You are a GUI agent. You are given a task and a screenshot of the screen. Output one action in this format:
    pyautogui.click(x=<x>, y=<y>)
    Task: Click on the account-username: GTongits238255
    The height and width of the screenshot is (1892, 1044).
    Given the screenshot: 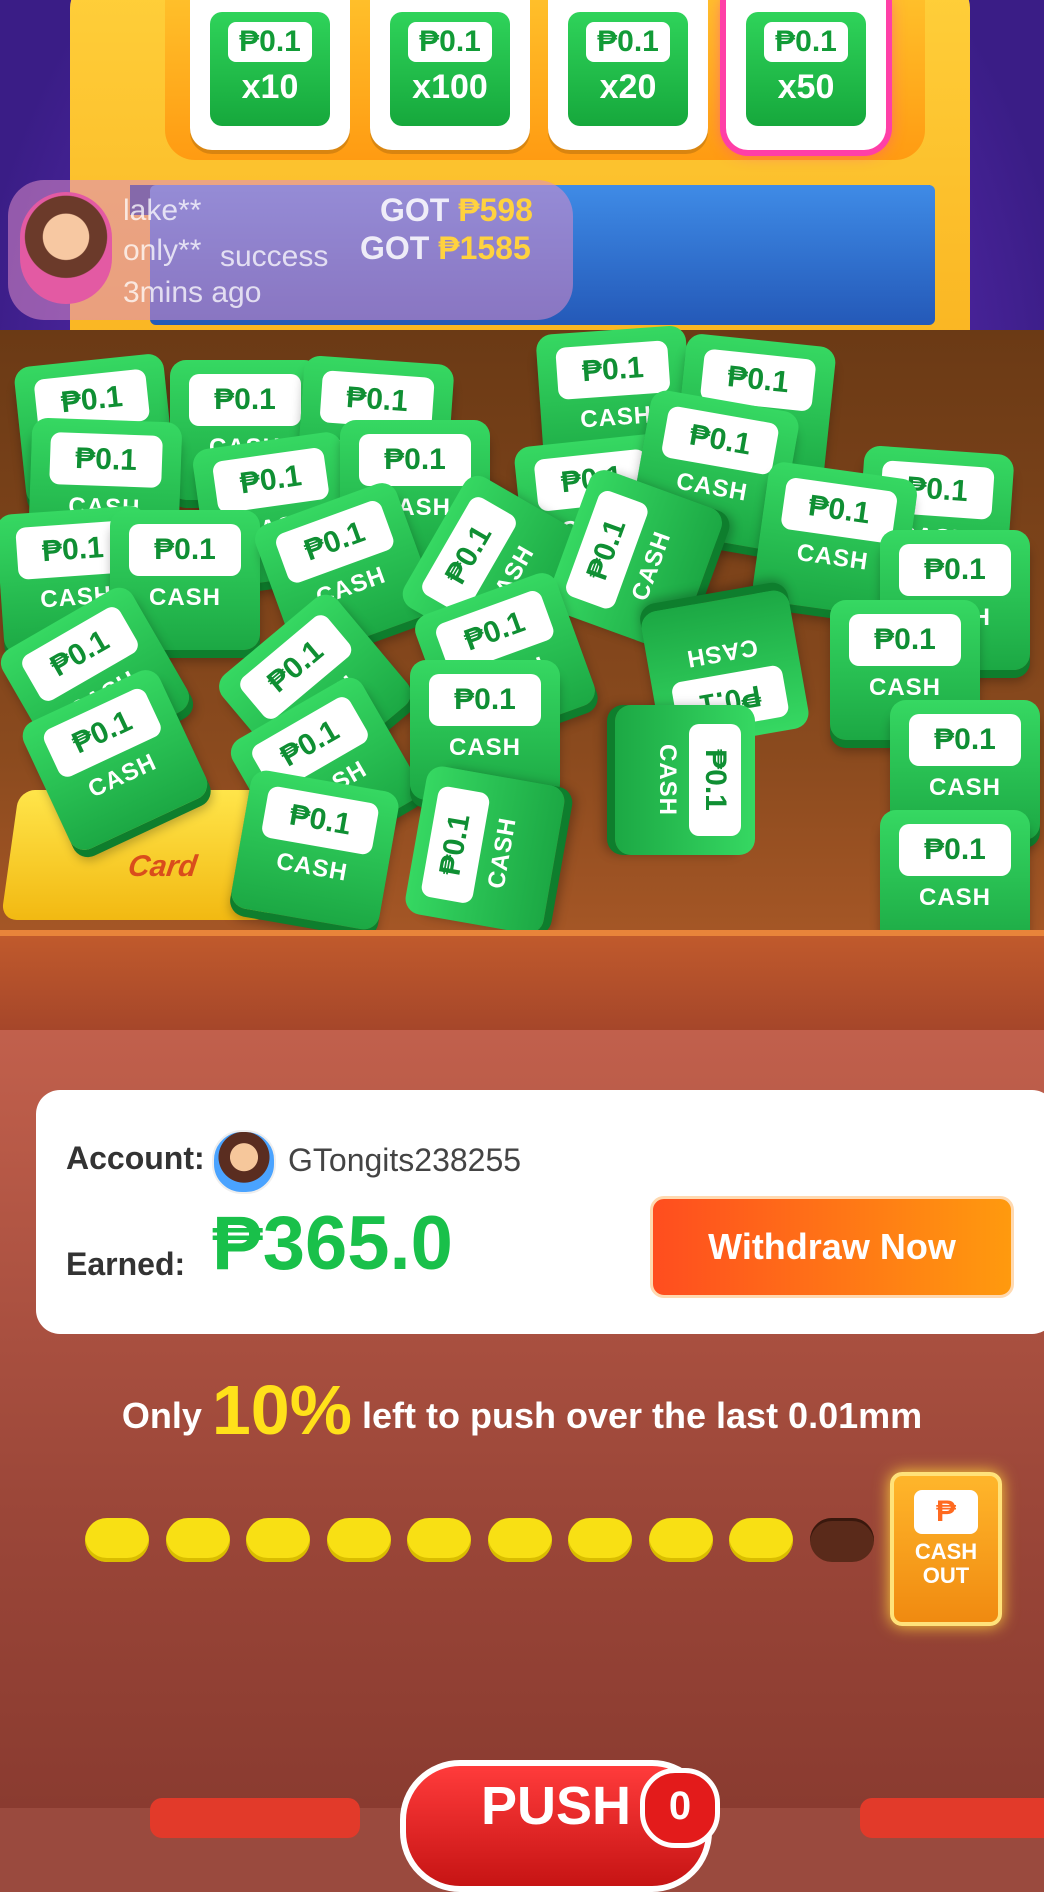 What is the action you would take?
    pyautogui.click(x=405, y=1160)
    